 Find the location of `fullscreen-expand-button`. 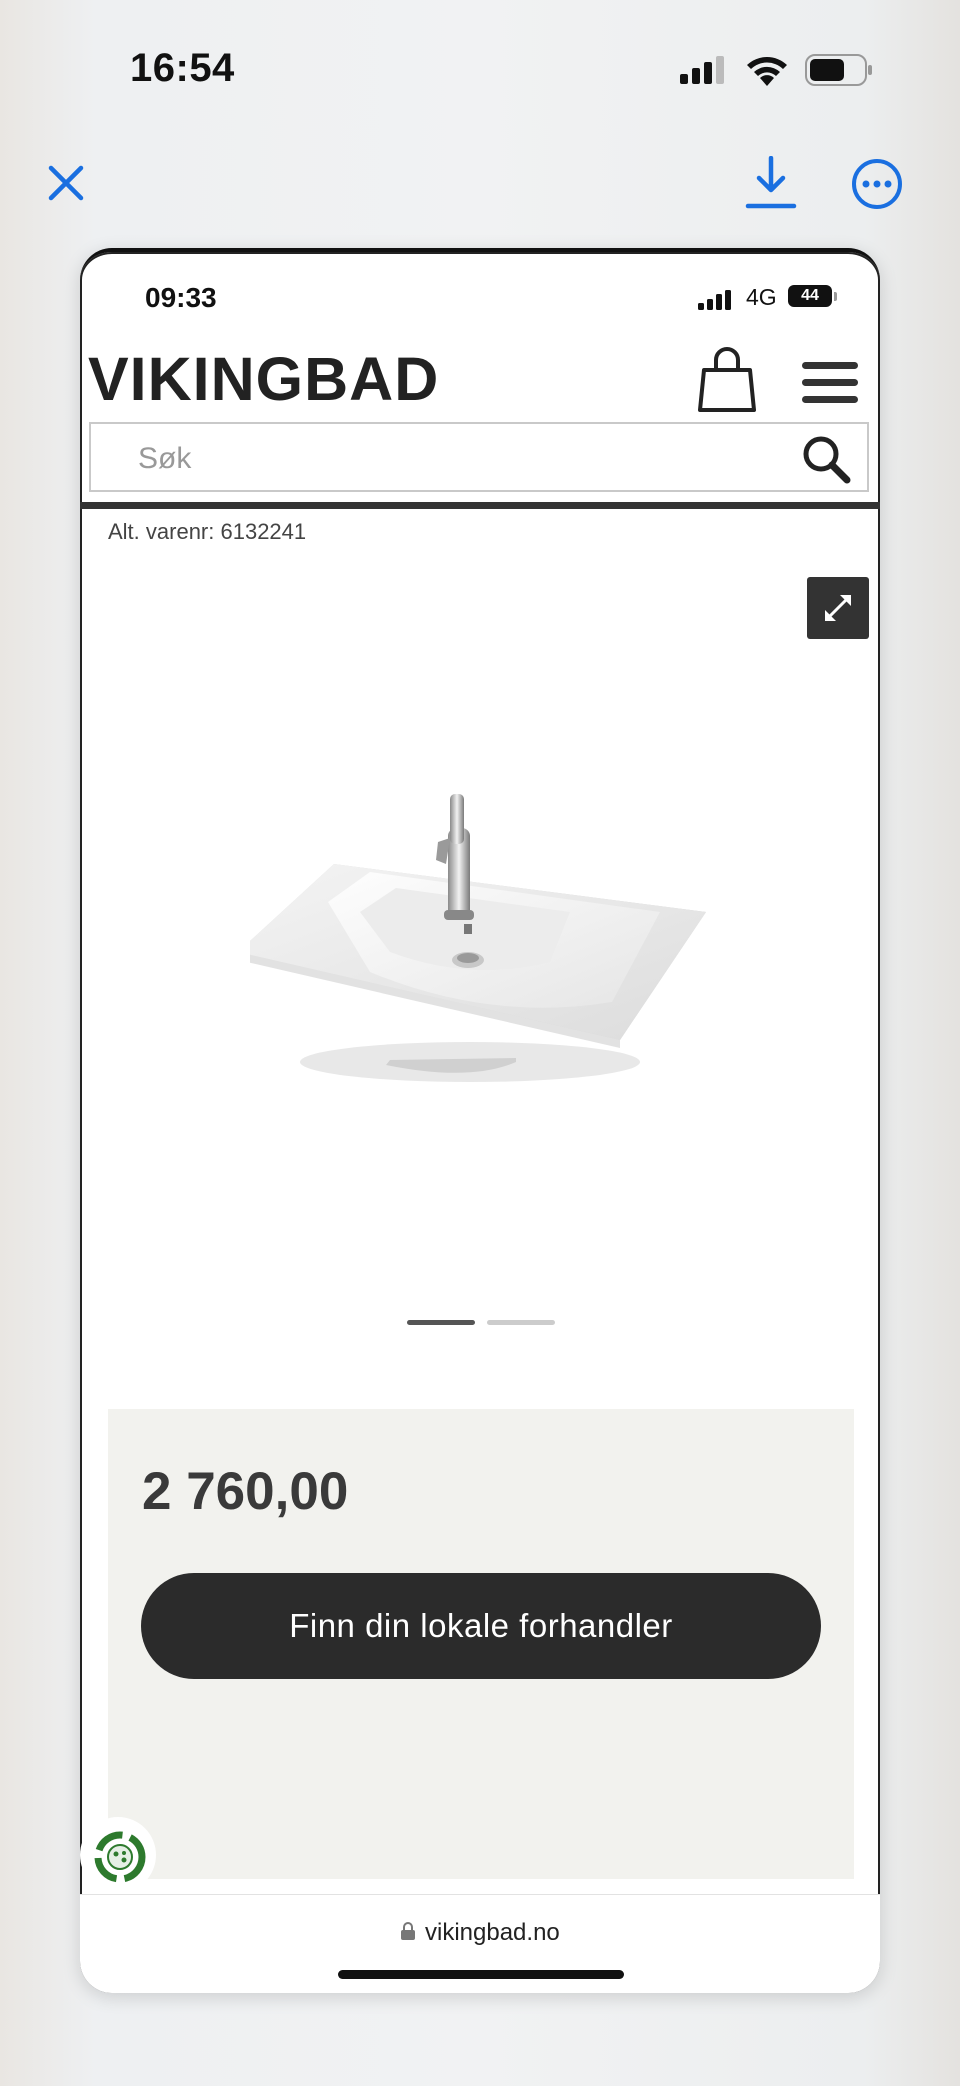

fullscreen-expand-button is located at coordinates (838, 608).